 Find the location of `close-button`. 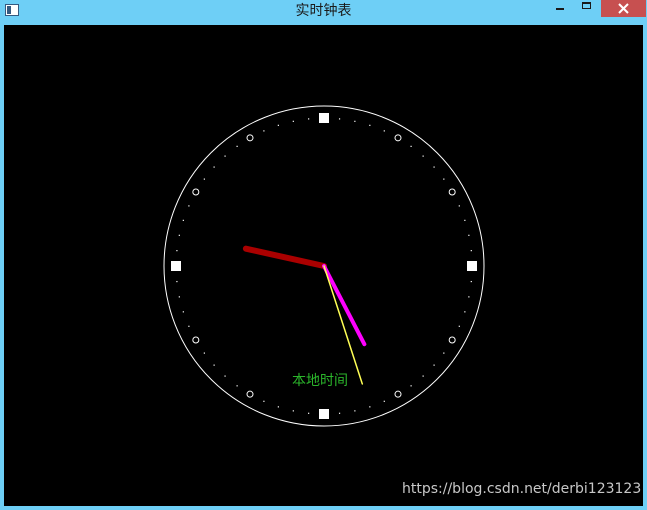

close-button is located at coordinates (623, 8).